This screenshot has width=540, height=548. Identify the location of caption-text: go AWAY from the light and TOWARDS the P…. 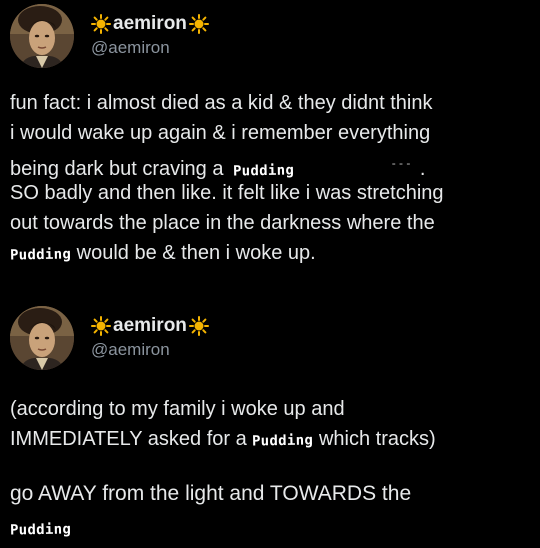
(210, 511).